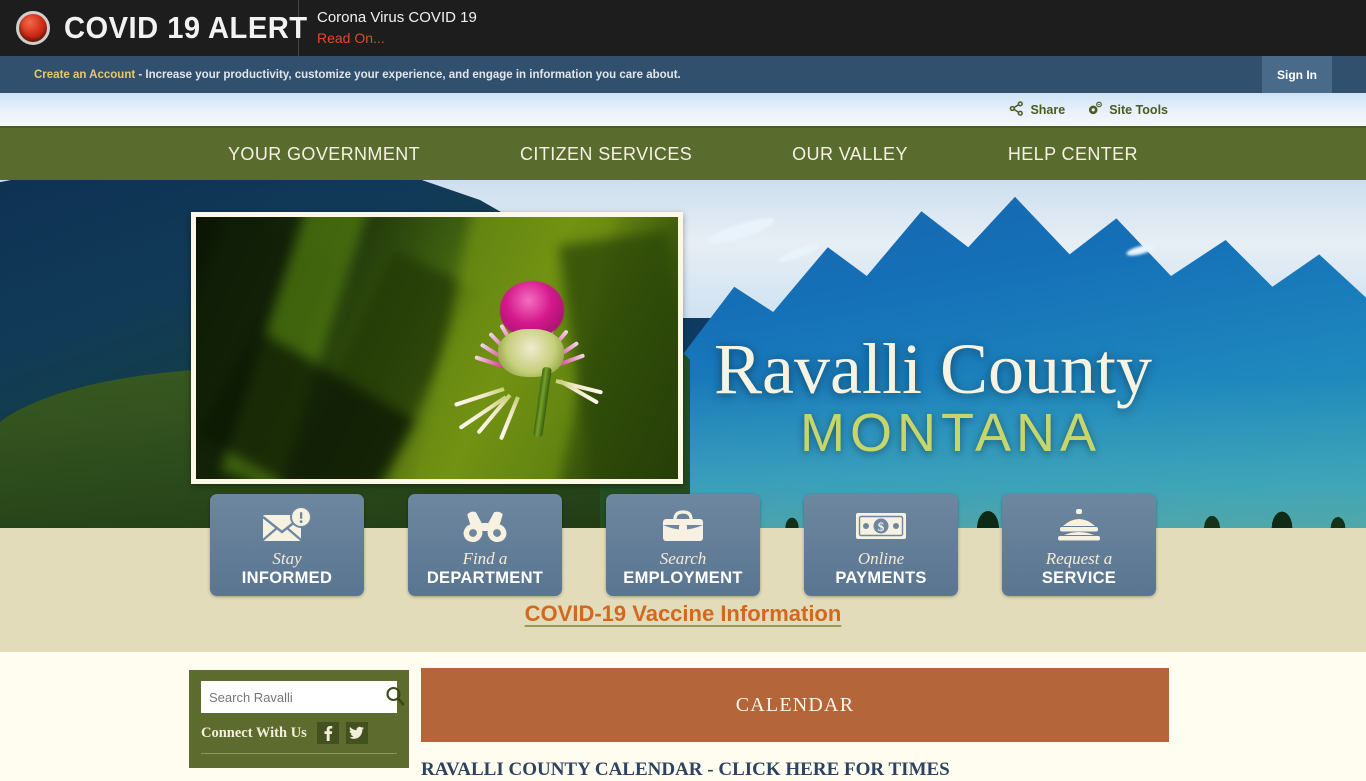  Describe the element at coordinates (485, 558) in the screenshot. I see `quick-link-line1: Find a` at that location.